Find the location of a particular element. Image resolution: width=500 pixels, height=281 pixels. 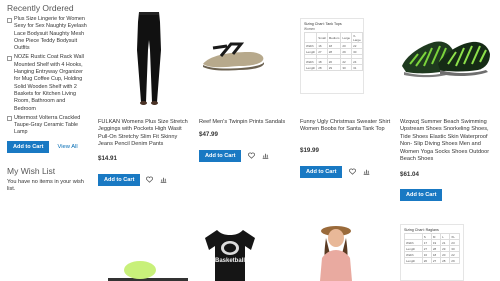

size-chart-title: Sizing Chart: Tank Tops is located at coordinates (323, 24).